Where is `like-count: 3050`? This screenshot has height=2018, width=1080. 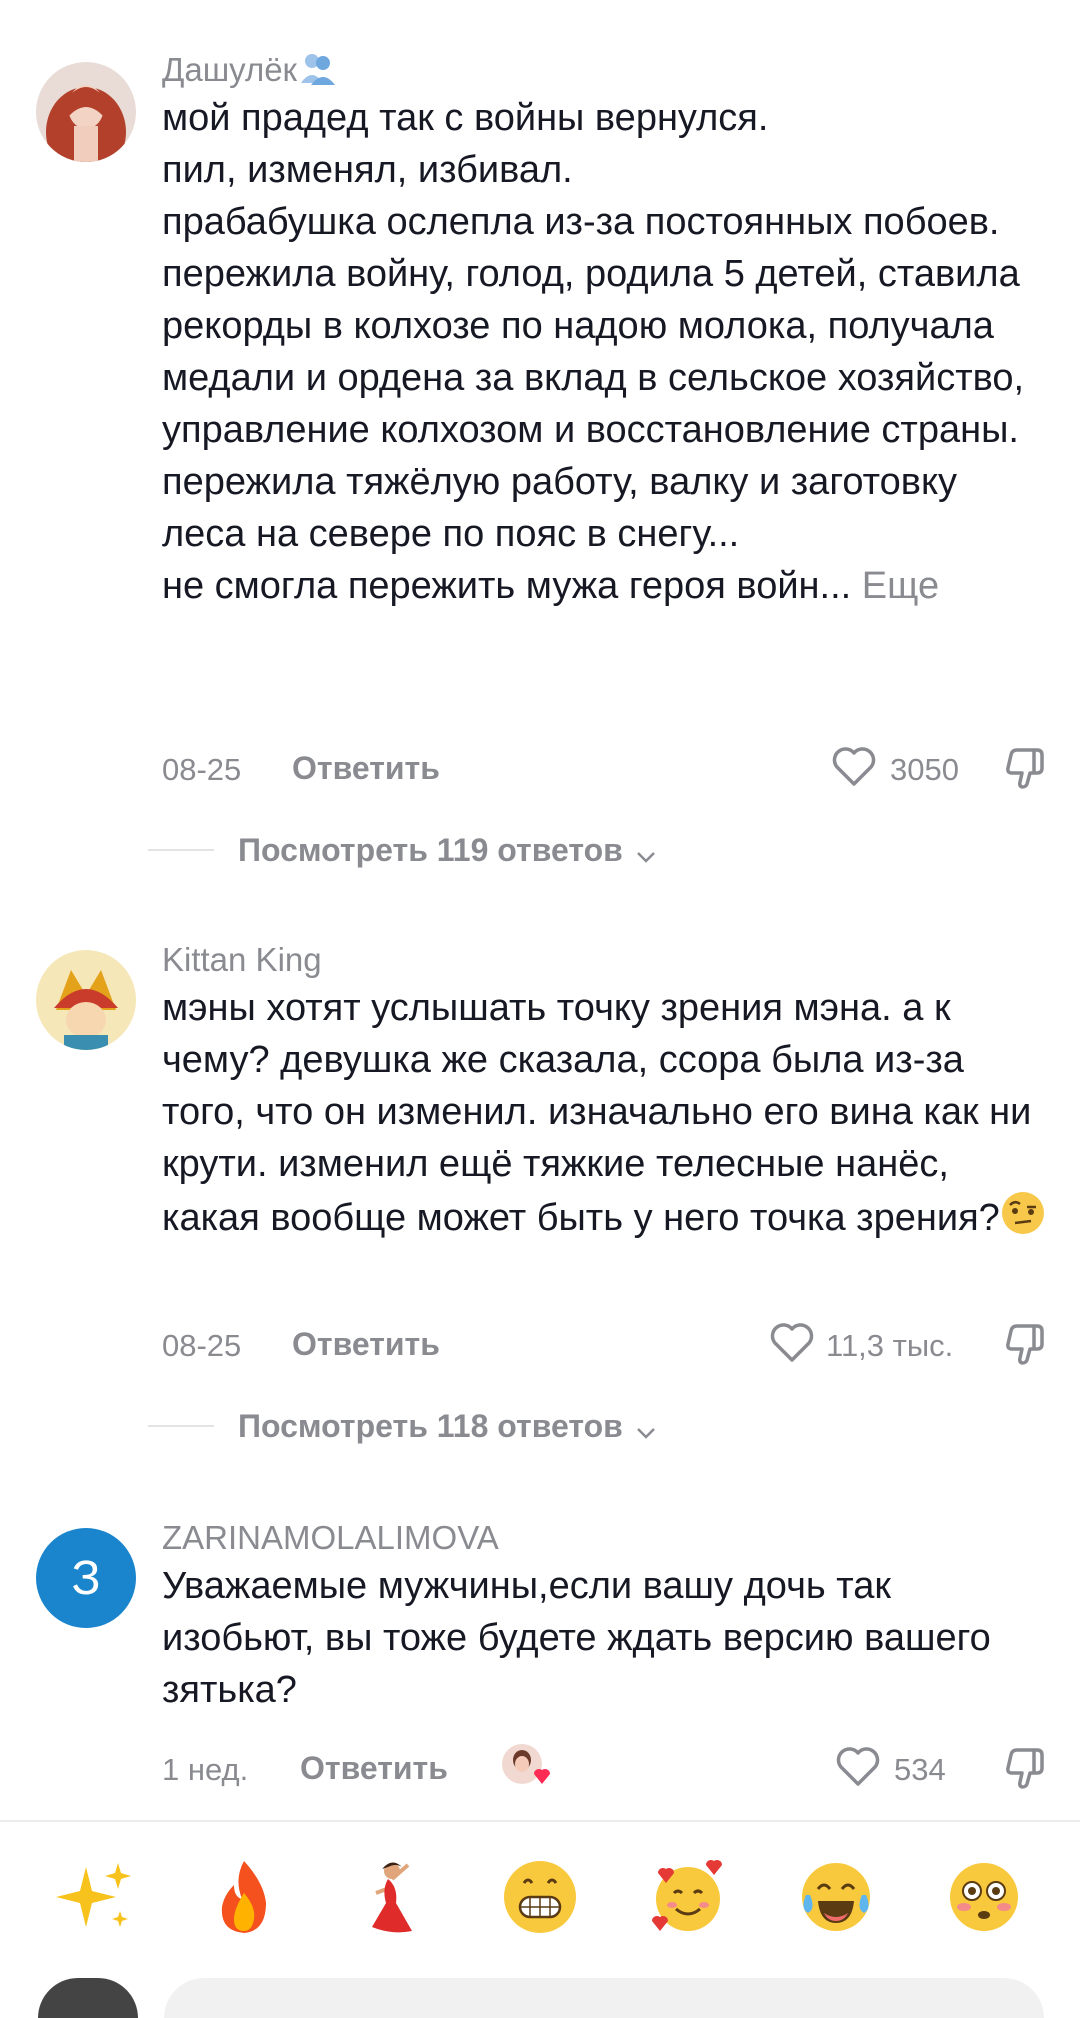
like-count: 3050 is located at coordinates (924, 769).